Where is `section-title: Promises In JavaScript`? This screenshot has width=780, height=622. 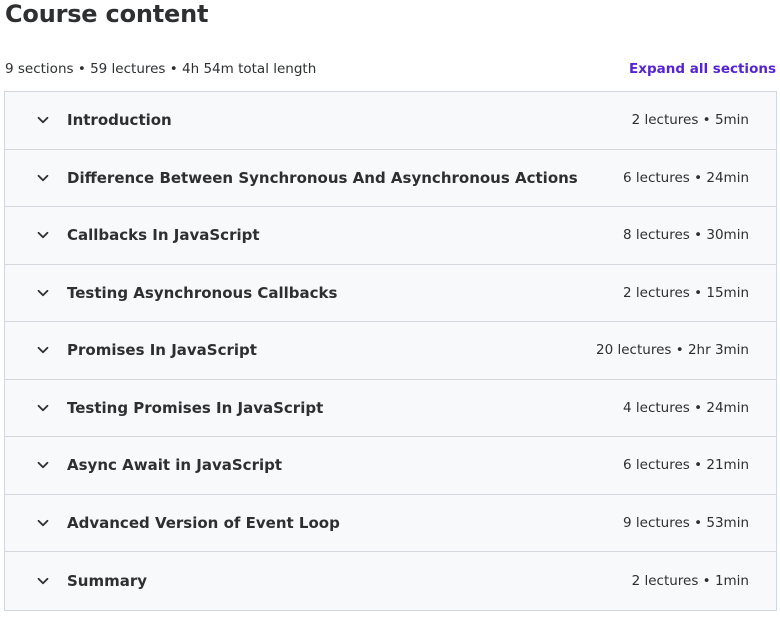 section-title: Promises In JavaScript is located at coordinates (162, 350).